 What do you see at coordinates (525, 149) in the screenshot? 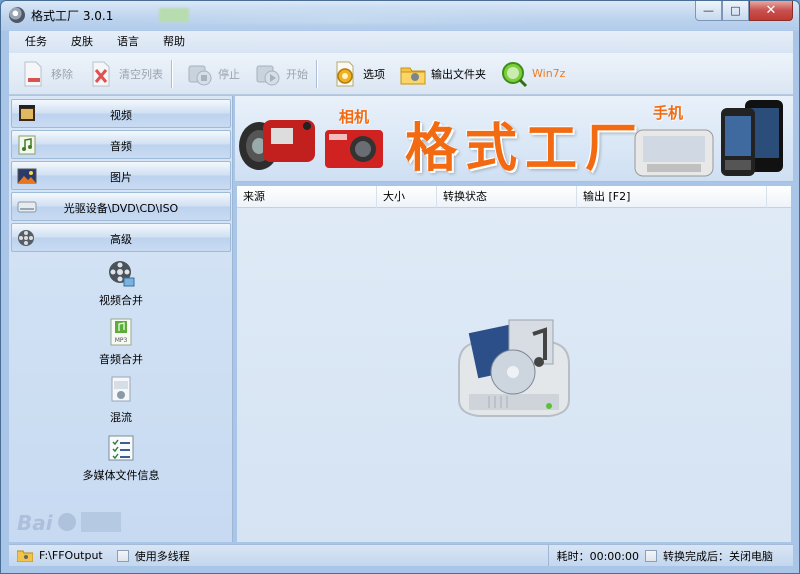
I see `banner-title: 格式工厂` at bounding box center [525, 149].